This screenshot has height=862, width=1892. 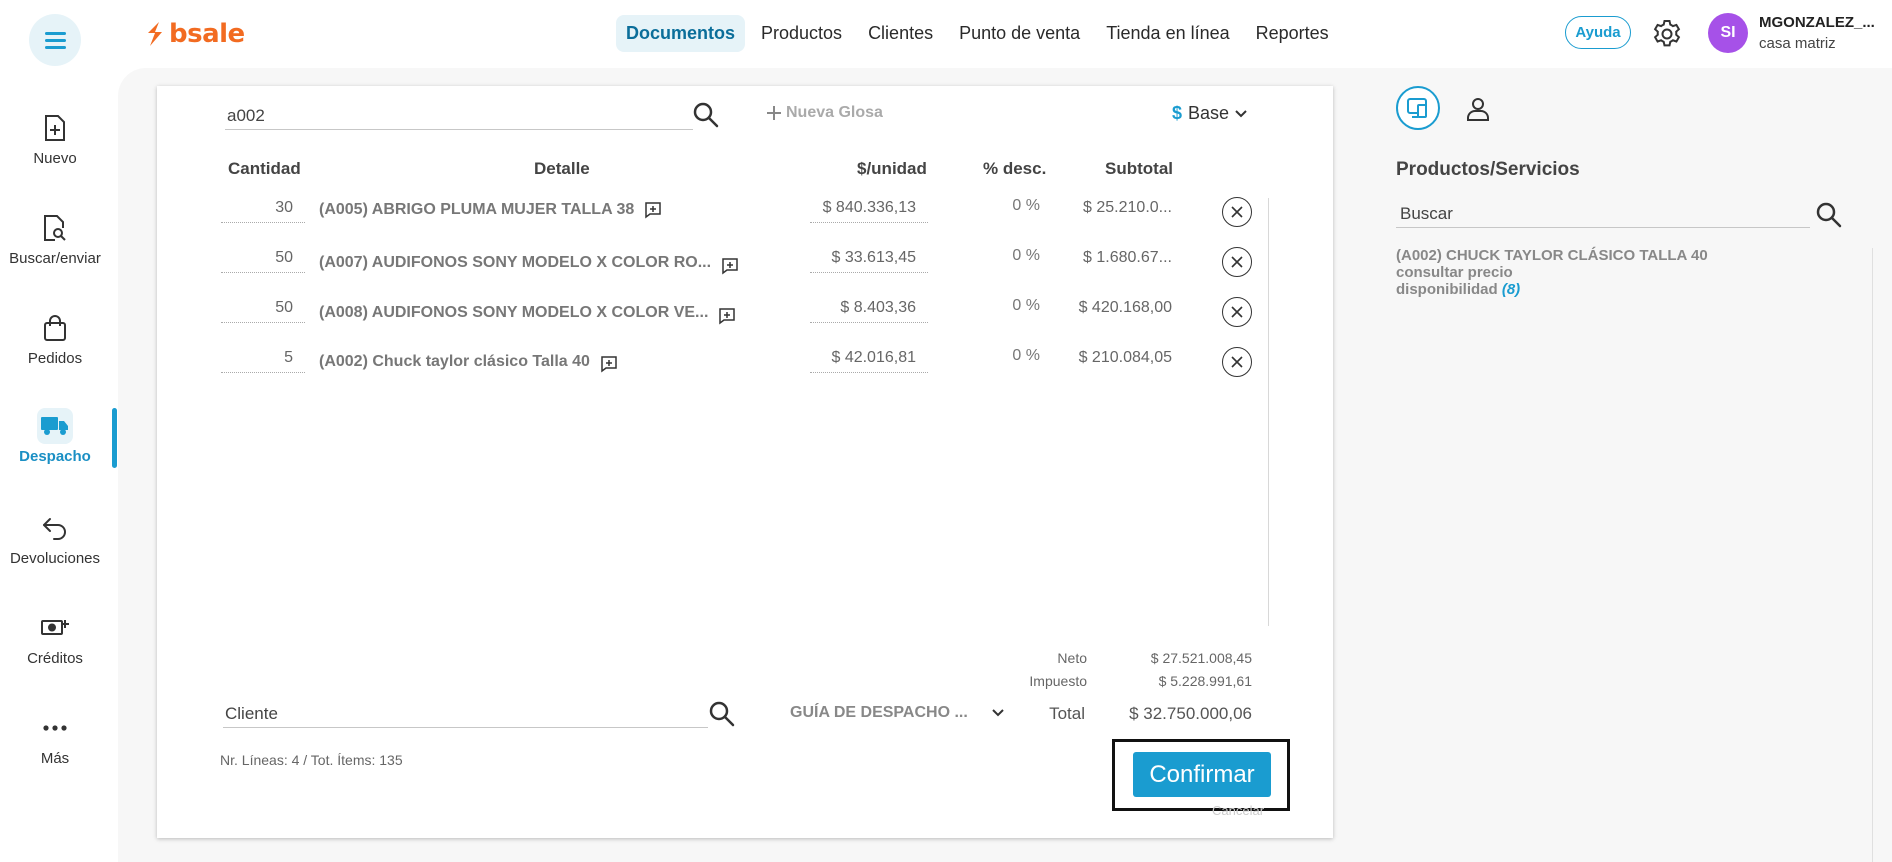 I want to click on right-panel-scrollbar, so click(x=1872, y=555).